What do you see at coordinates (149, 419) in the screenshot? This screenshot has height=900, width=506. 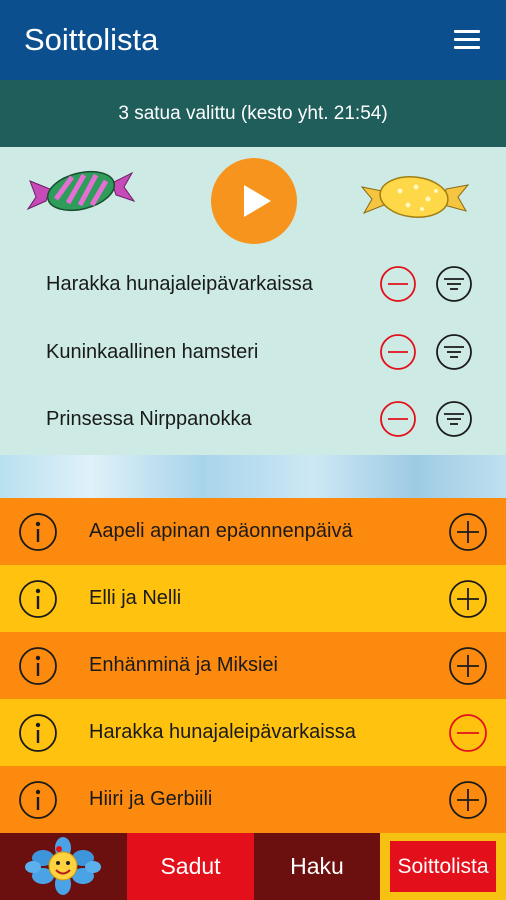 I see `playlist-item-title: Prinsessa Nirppanokka` at bounding box center [149, 419].